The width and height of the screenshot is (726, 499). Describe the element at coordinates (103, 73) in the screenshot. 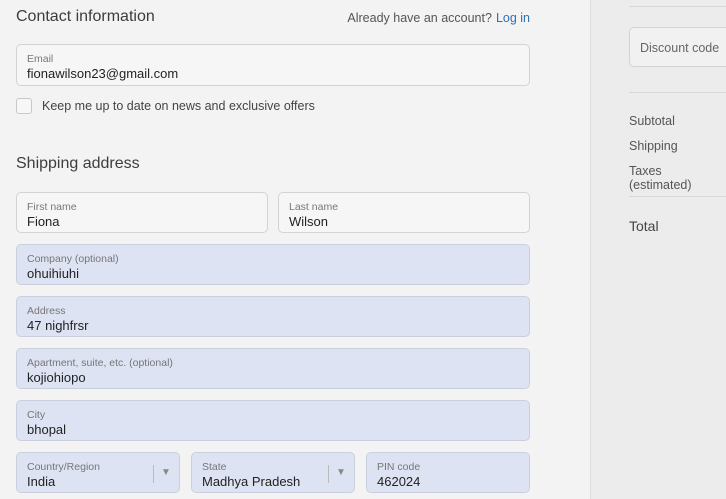

I see `email-value: fionawilson23@gmail.com` at that location.